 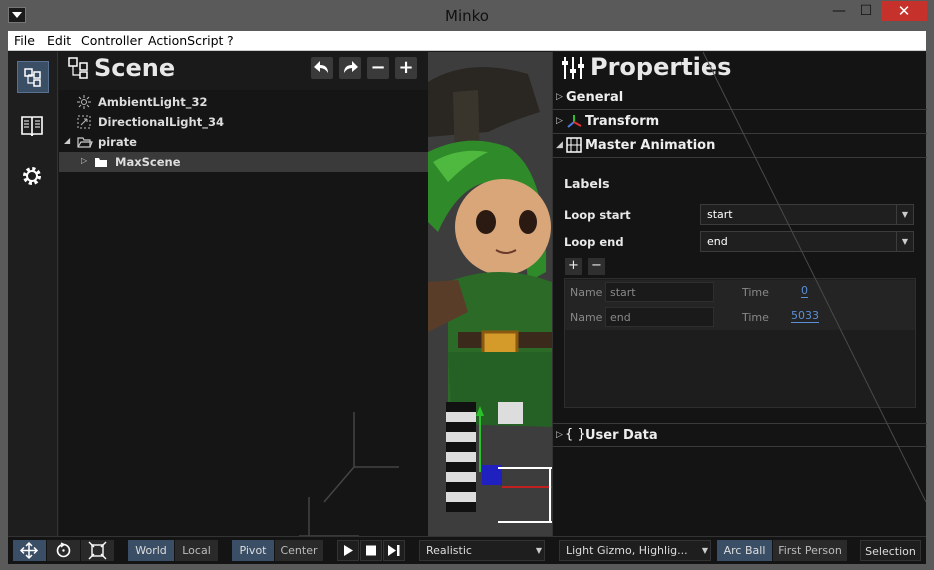 I want to click on rotate-tool-button, so click(x=63, y=550).